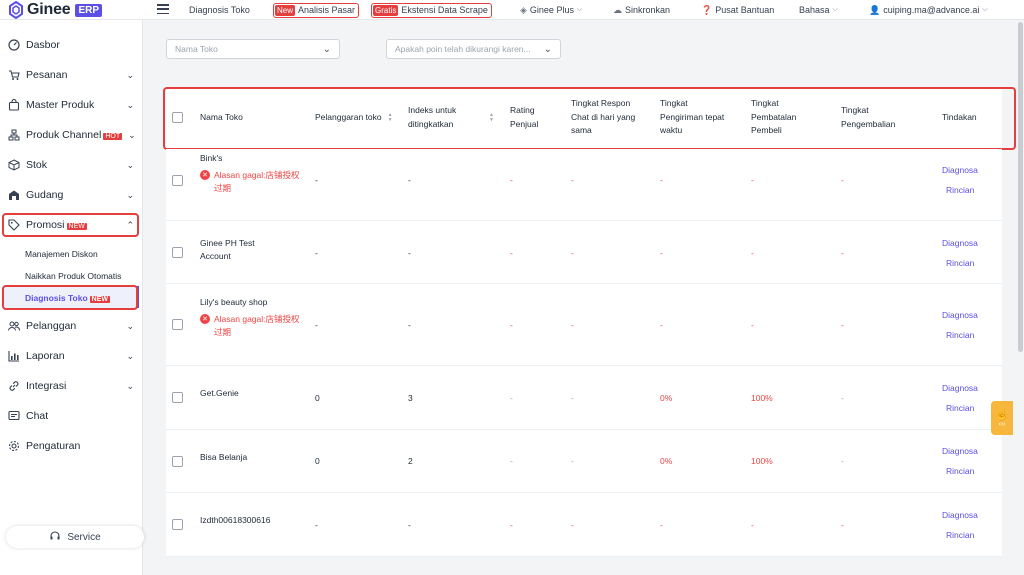 The width and height of the screenshot is (1024, 575). Describe the element at coordinates (61, 254) in the screenshot. I see `sidebar-subitem-manajemen-diskon: Manajemen Diskon` at that location.